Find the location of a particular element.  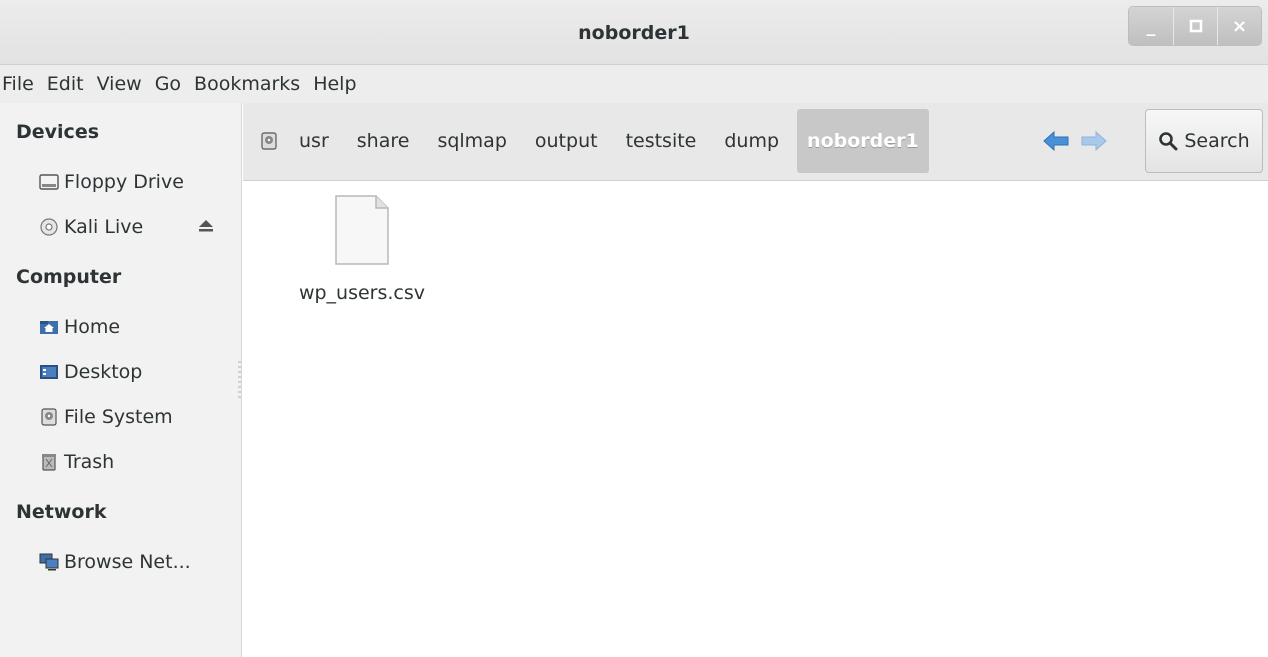

network-icon is located at coordinates (49, 562).